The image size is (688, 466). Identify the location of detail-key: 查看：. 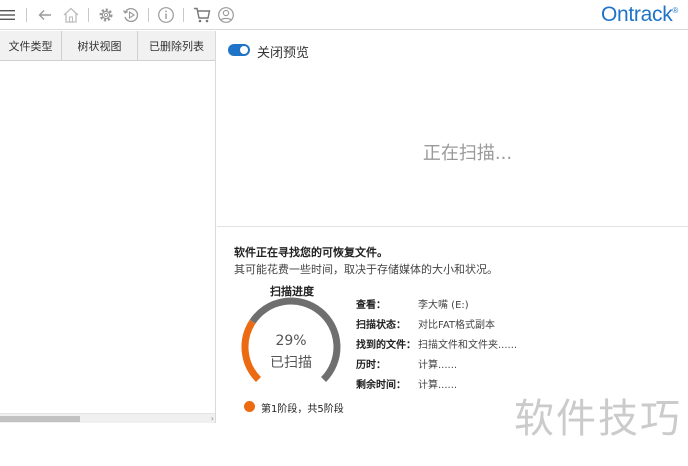
(371, 305).